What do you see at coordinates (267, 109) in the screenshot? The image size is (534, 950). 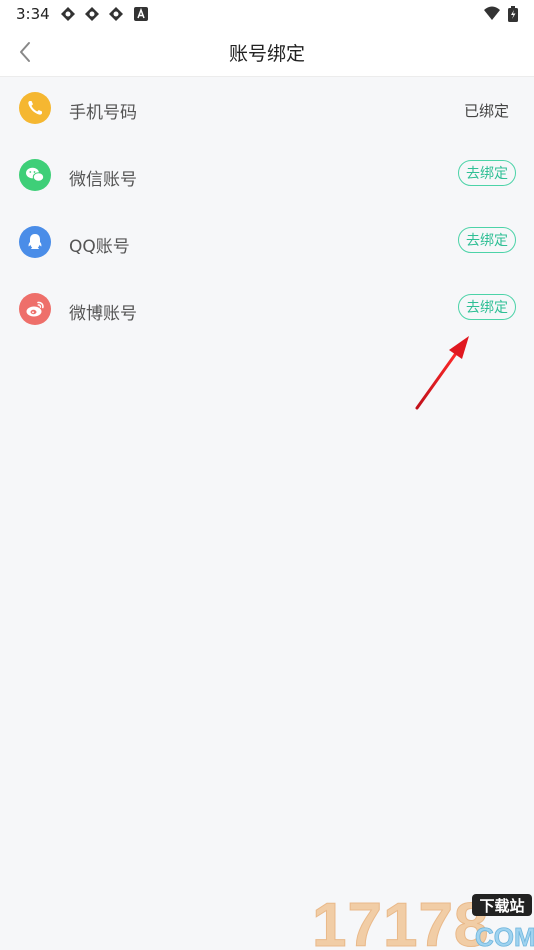 I see `account-row-phone: 手机号码 已绑定` at bounding box center [267, 109].